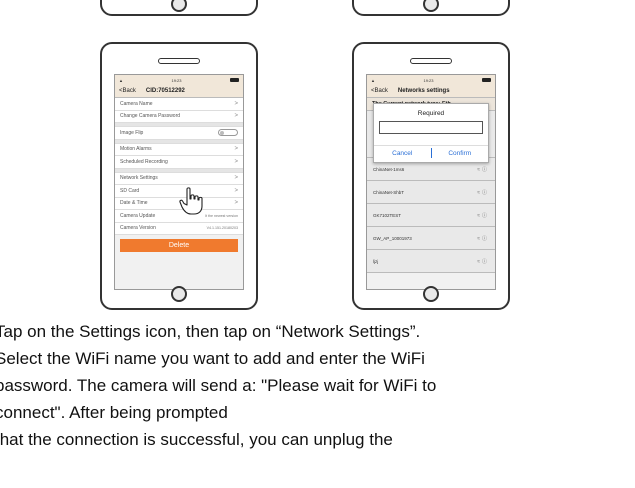 Image resolution: width=635 pixels, height=488 pixels. What do you see at coordinates (402, 153) in the screenshot?
I see `cancel-button: Cancel` at bounding box center [402, 153].